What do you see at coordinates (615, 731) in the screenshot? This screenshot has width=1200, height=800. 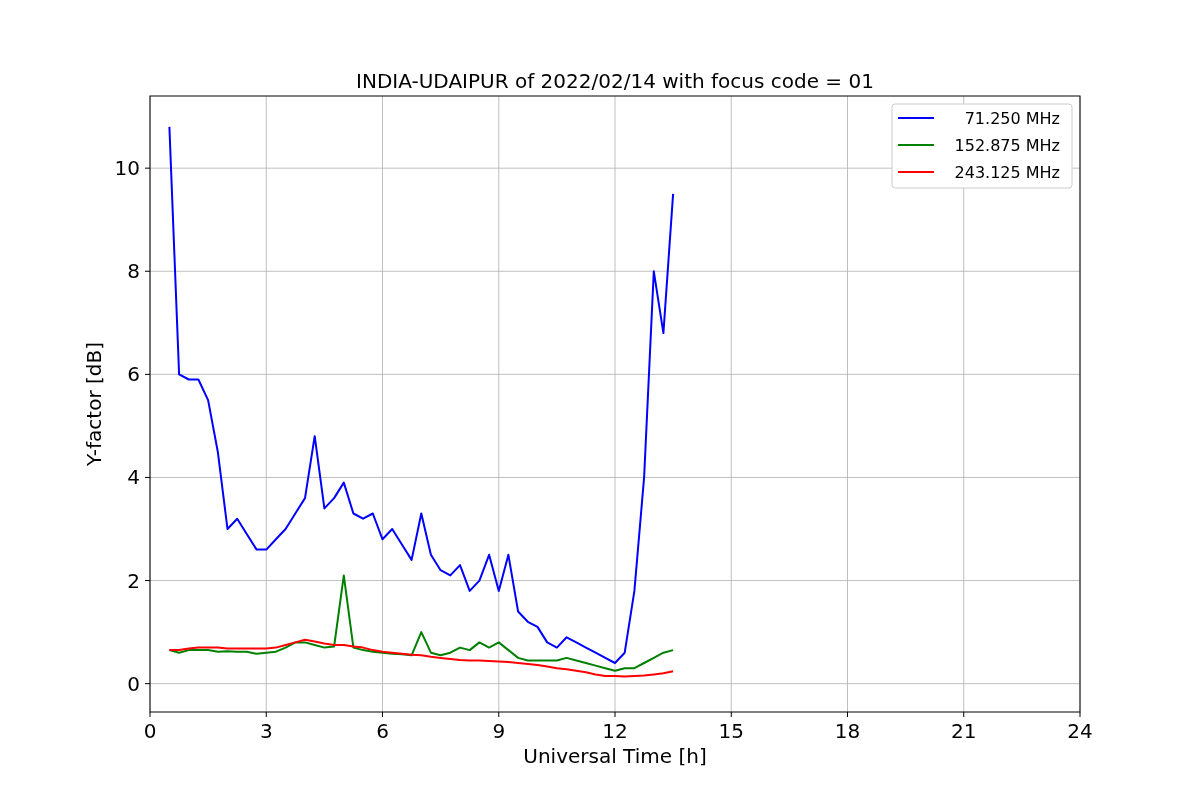 I see `x-tick-label: 12` at bounding box center [615, 731].